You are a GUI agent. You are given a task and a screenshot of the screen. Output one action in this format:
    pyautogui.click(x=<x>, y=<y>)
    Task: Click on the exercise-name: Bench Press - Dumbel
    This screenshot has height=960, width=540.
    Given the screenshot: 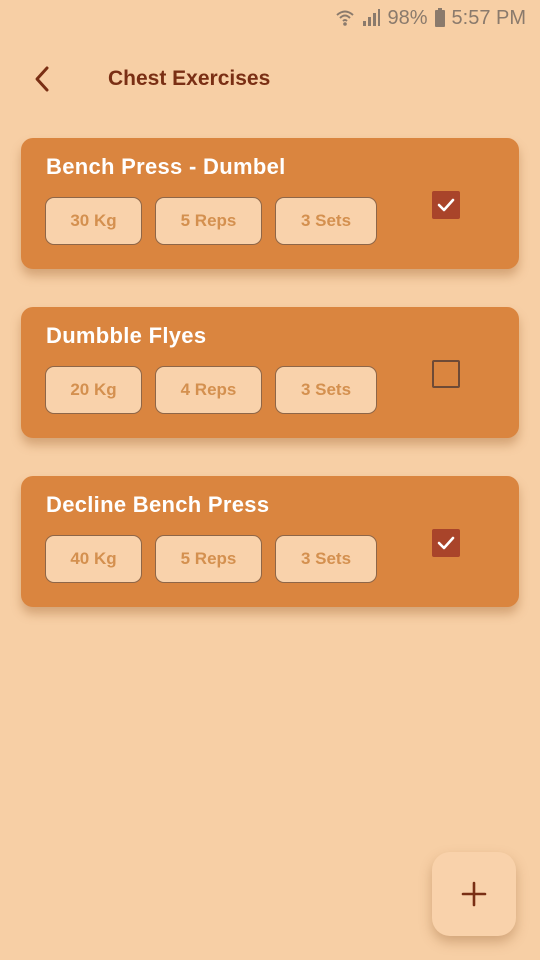 What is the action you would take?
    pyautogui.click(x=166, y=166)
    